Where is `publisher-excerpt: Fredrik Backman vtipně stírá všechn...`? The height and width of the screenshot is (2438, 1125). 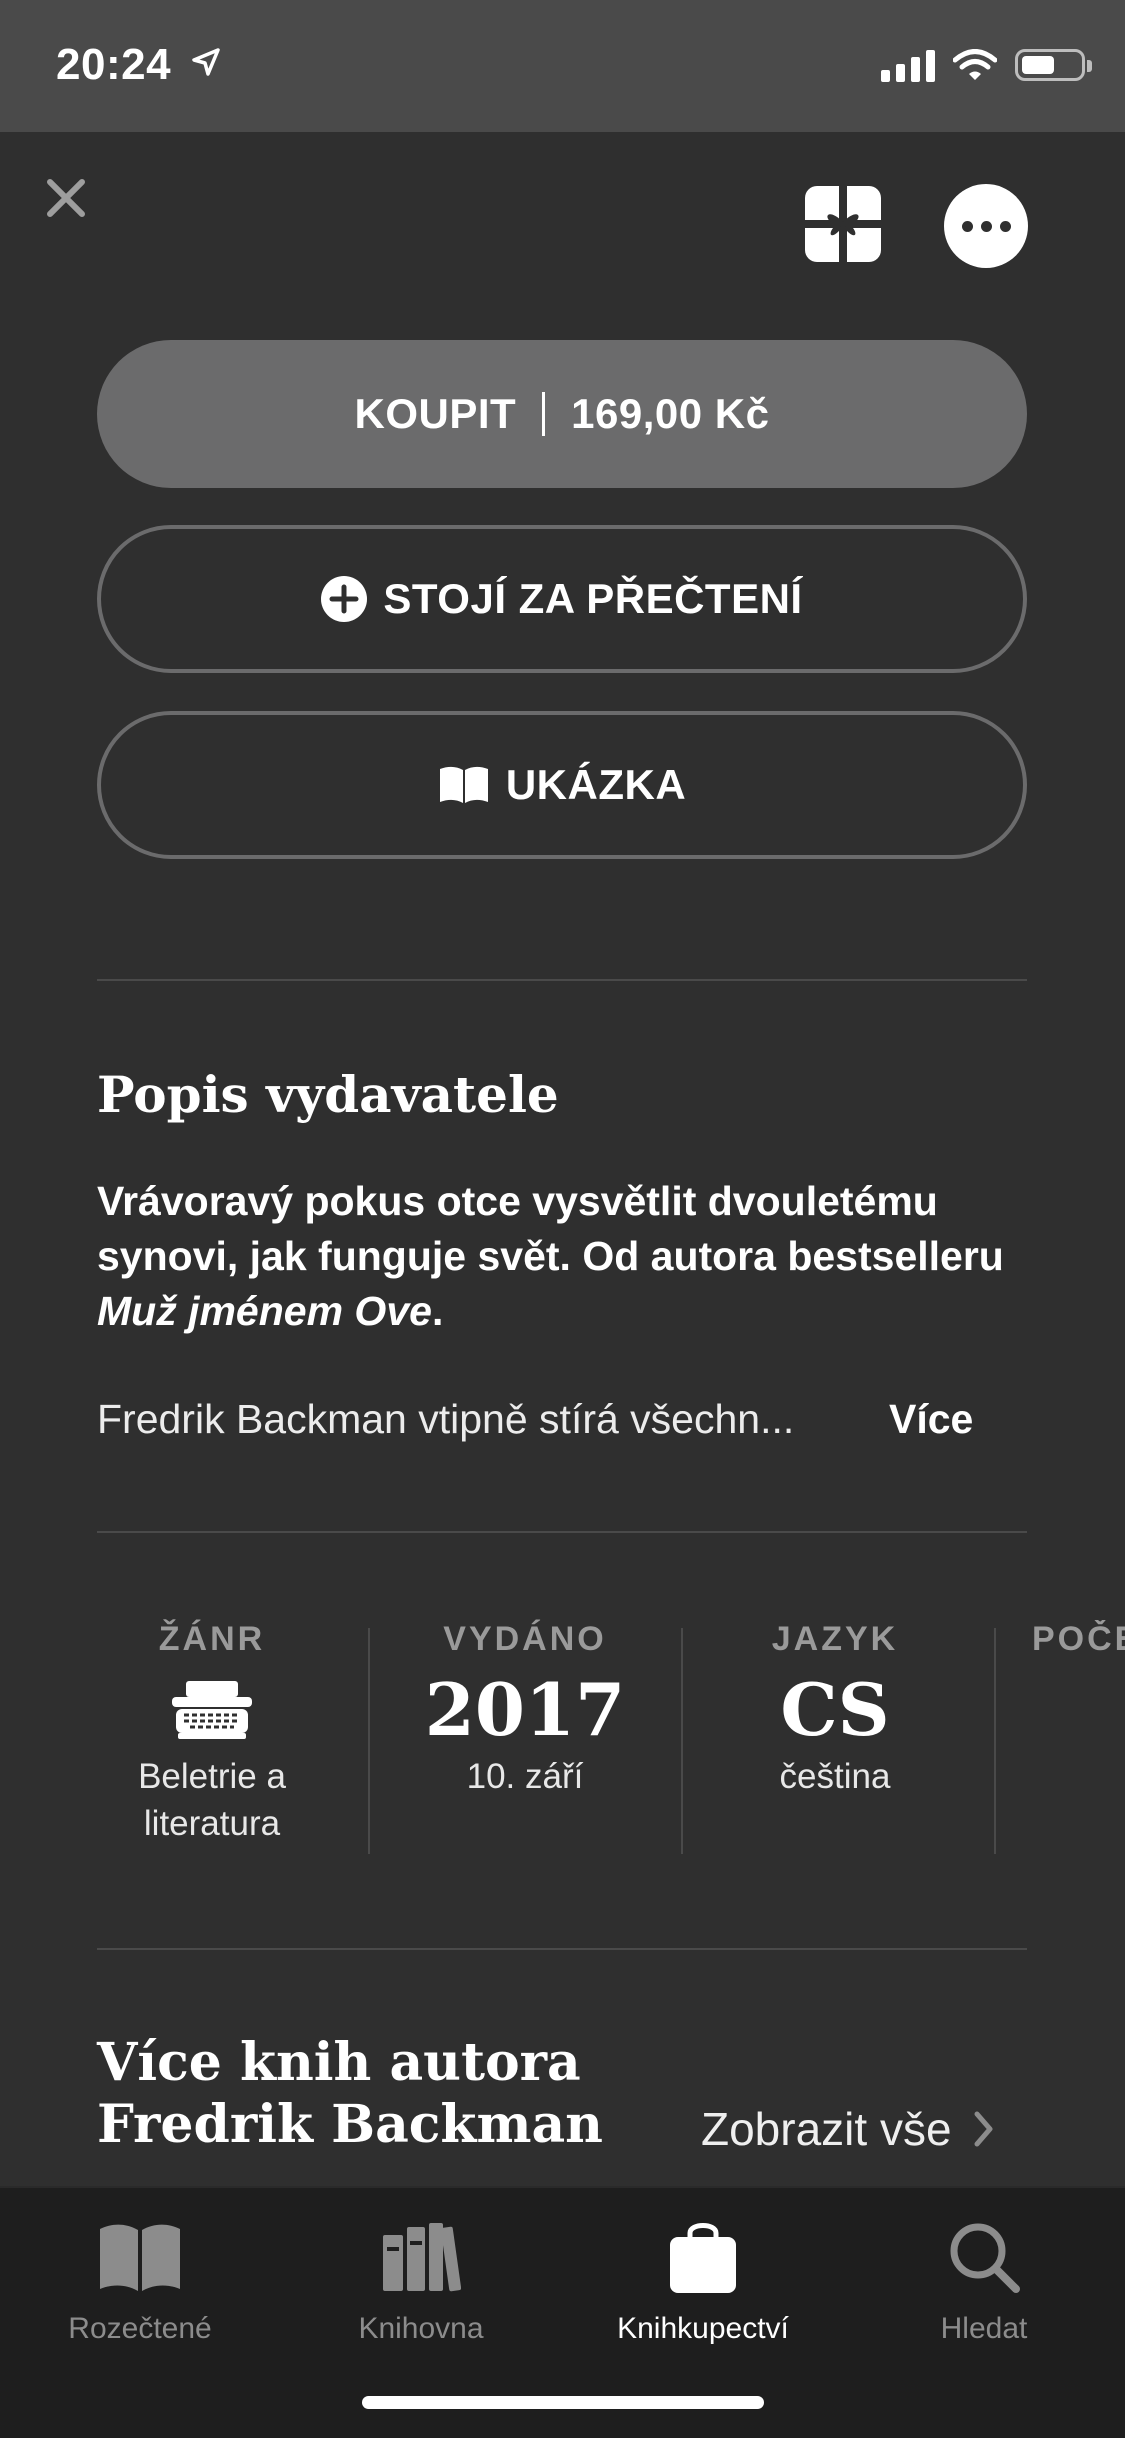 publisher-excerpt: Fredrik Backman vtipně stírá všechn... is located at coordinates (446, 1419).